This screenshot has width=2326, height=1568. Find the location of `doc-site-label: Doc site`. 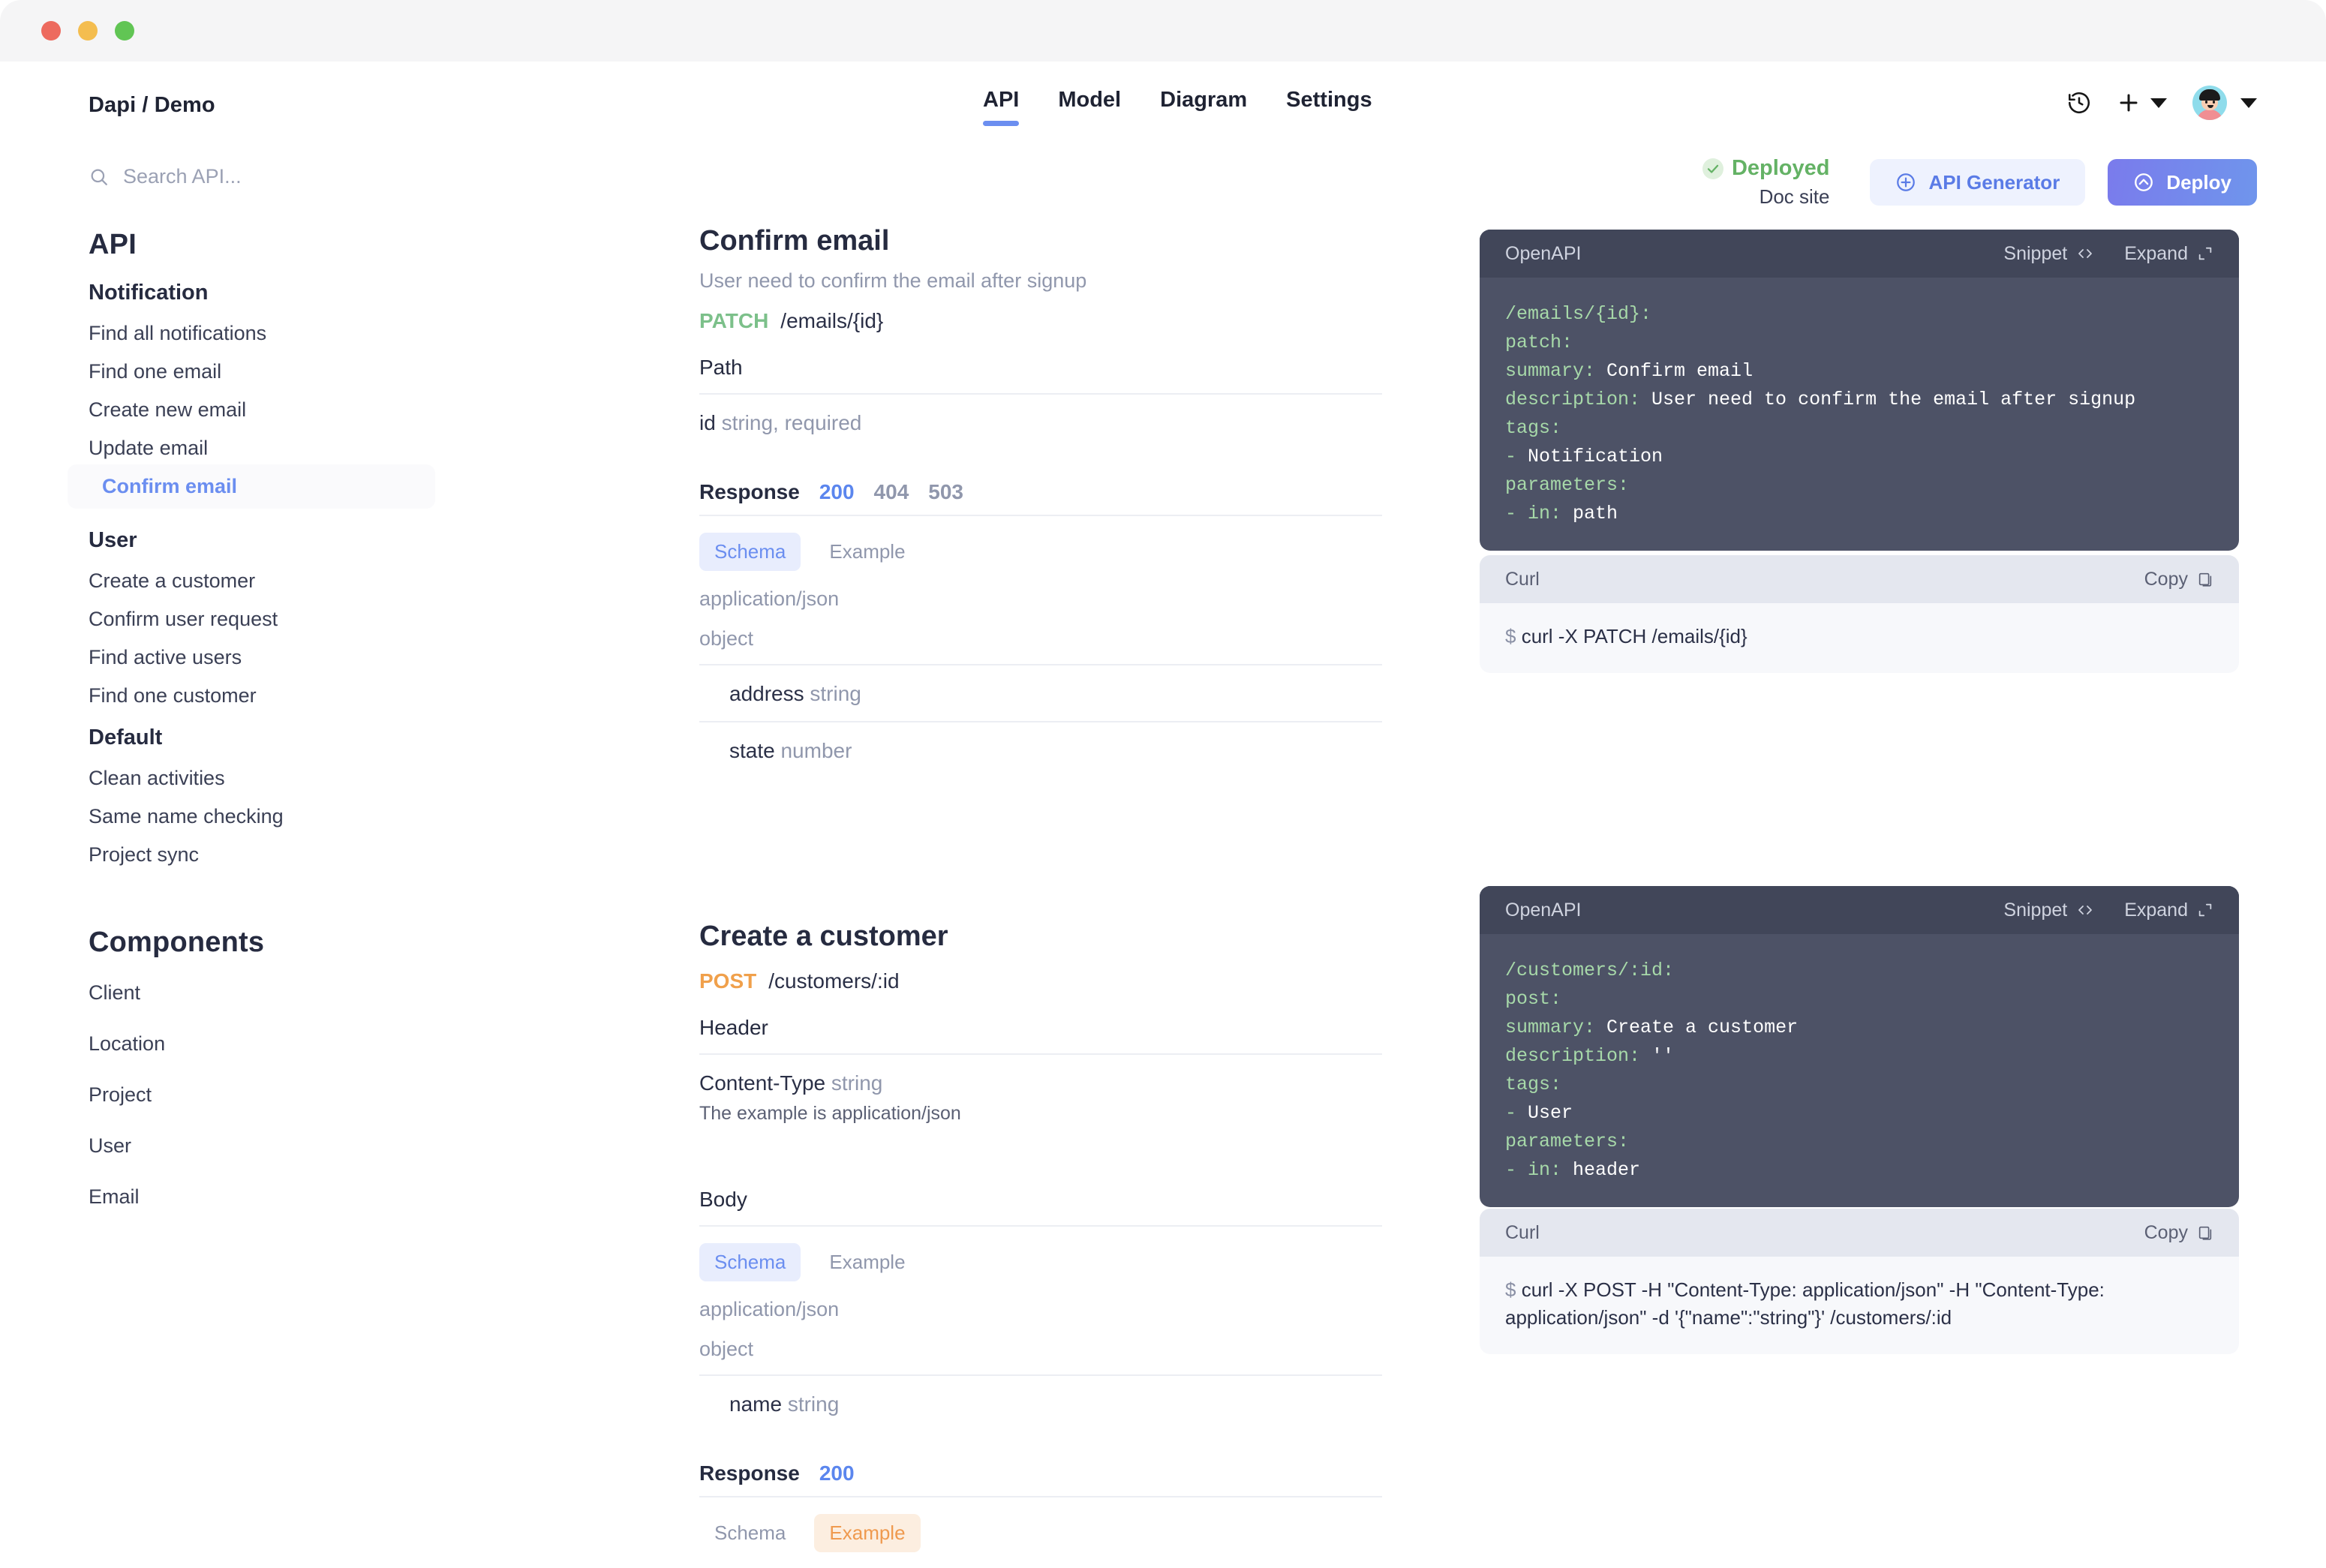

doc-site-label: Doc site is located at coordinates (1766, 197).